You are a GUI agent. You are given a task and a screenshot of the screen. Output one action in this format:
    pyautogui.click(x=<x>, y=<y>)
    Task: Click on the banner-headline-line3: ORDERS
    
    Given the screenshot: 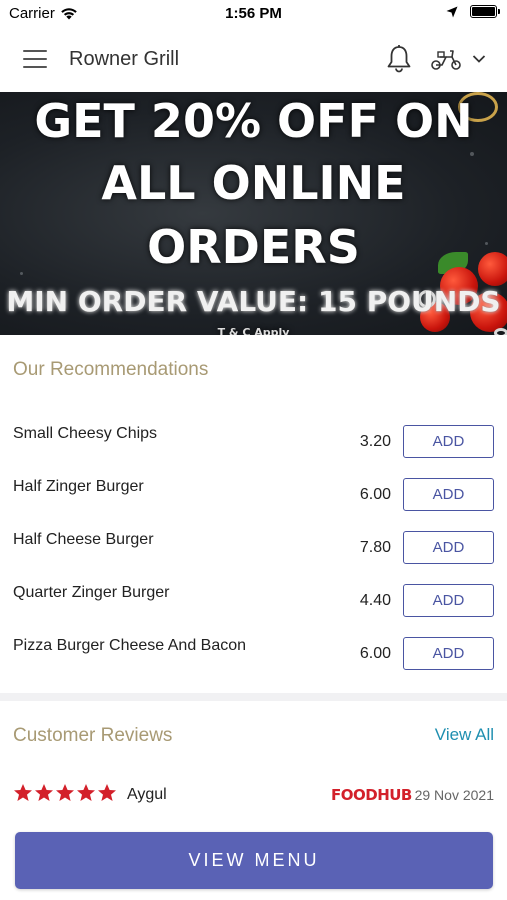 What is the action you would take?
    pyautogui.click(x=253, y=247)
    